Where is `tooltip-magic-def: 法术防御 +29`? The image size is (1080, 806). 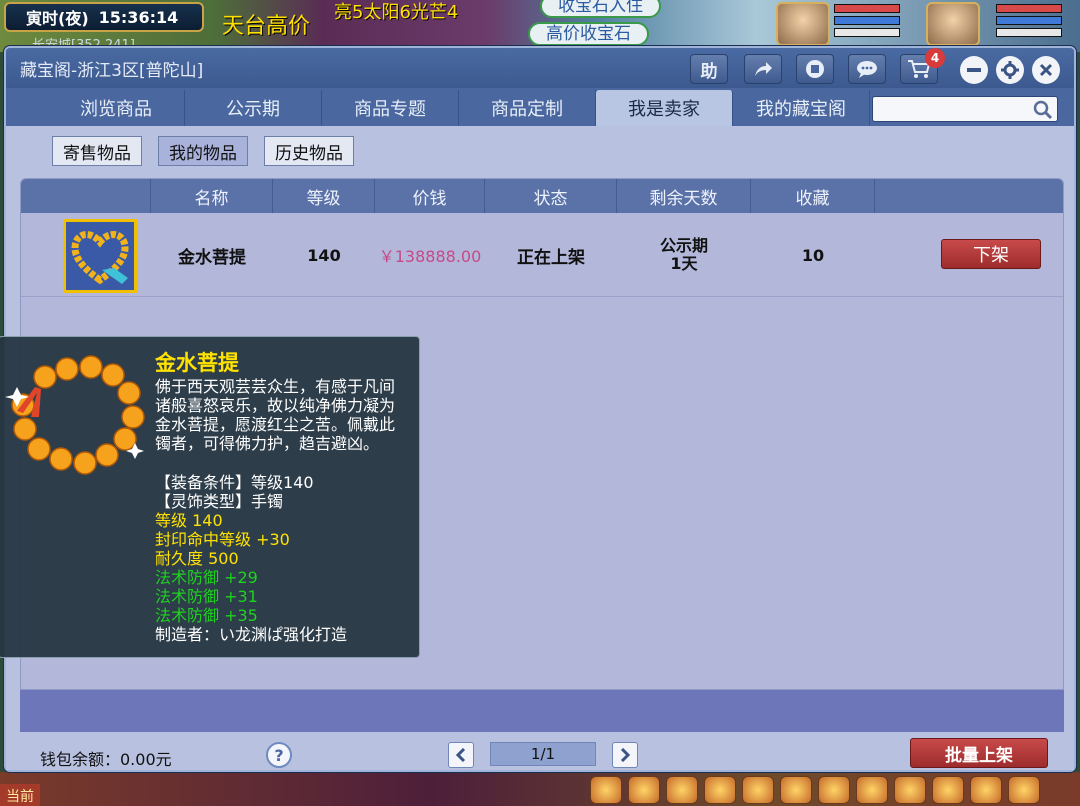 tooltip-magic-def: 法术防御 +29 is located at coordinates (206, 577).